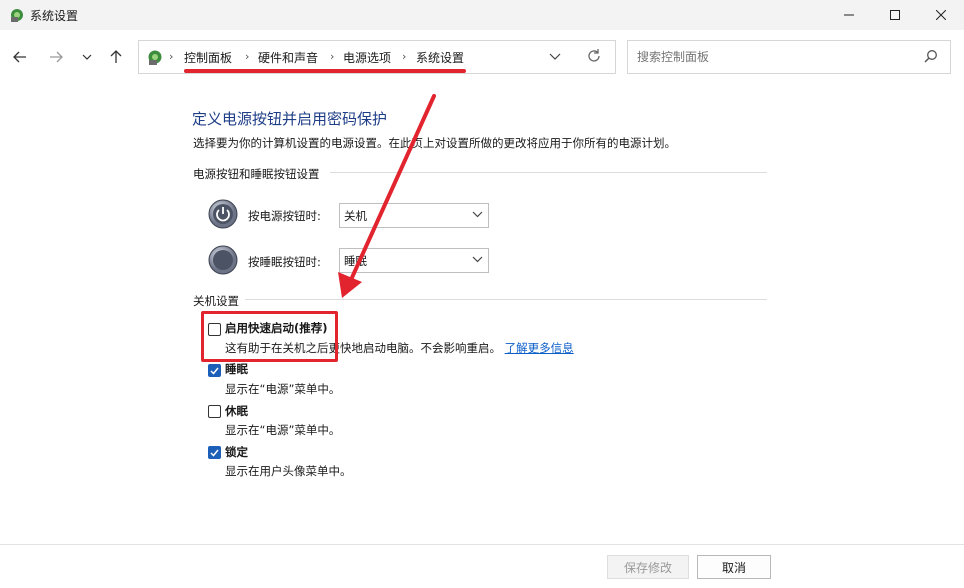  I want to click on page-title: 定义电源按钮并启用密码保护, so click(290, 119).